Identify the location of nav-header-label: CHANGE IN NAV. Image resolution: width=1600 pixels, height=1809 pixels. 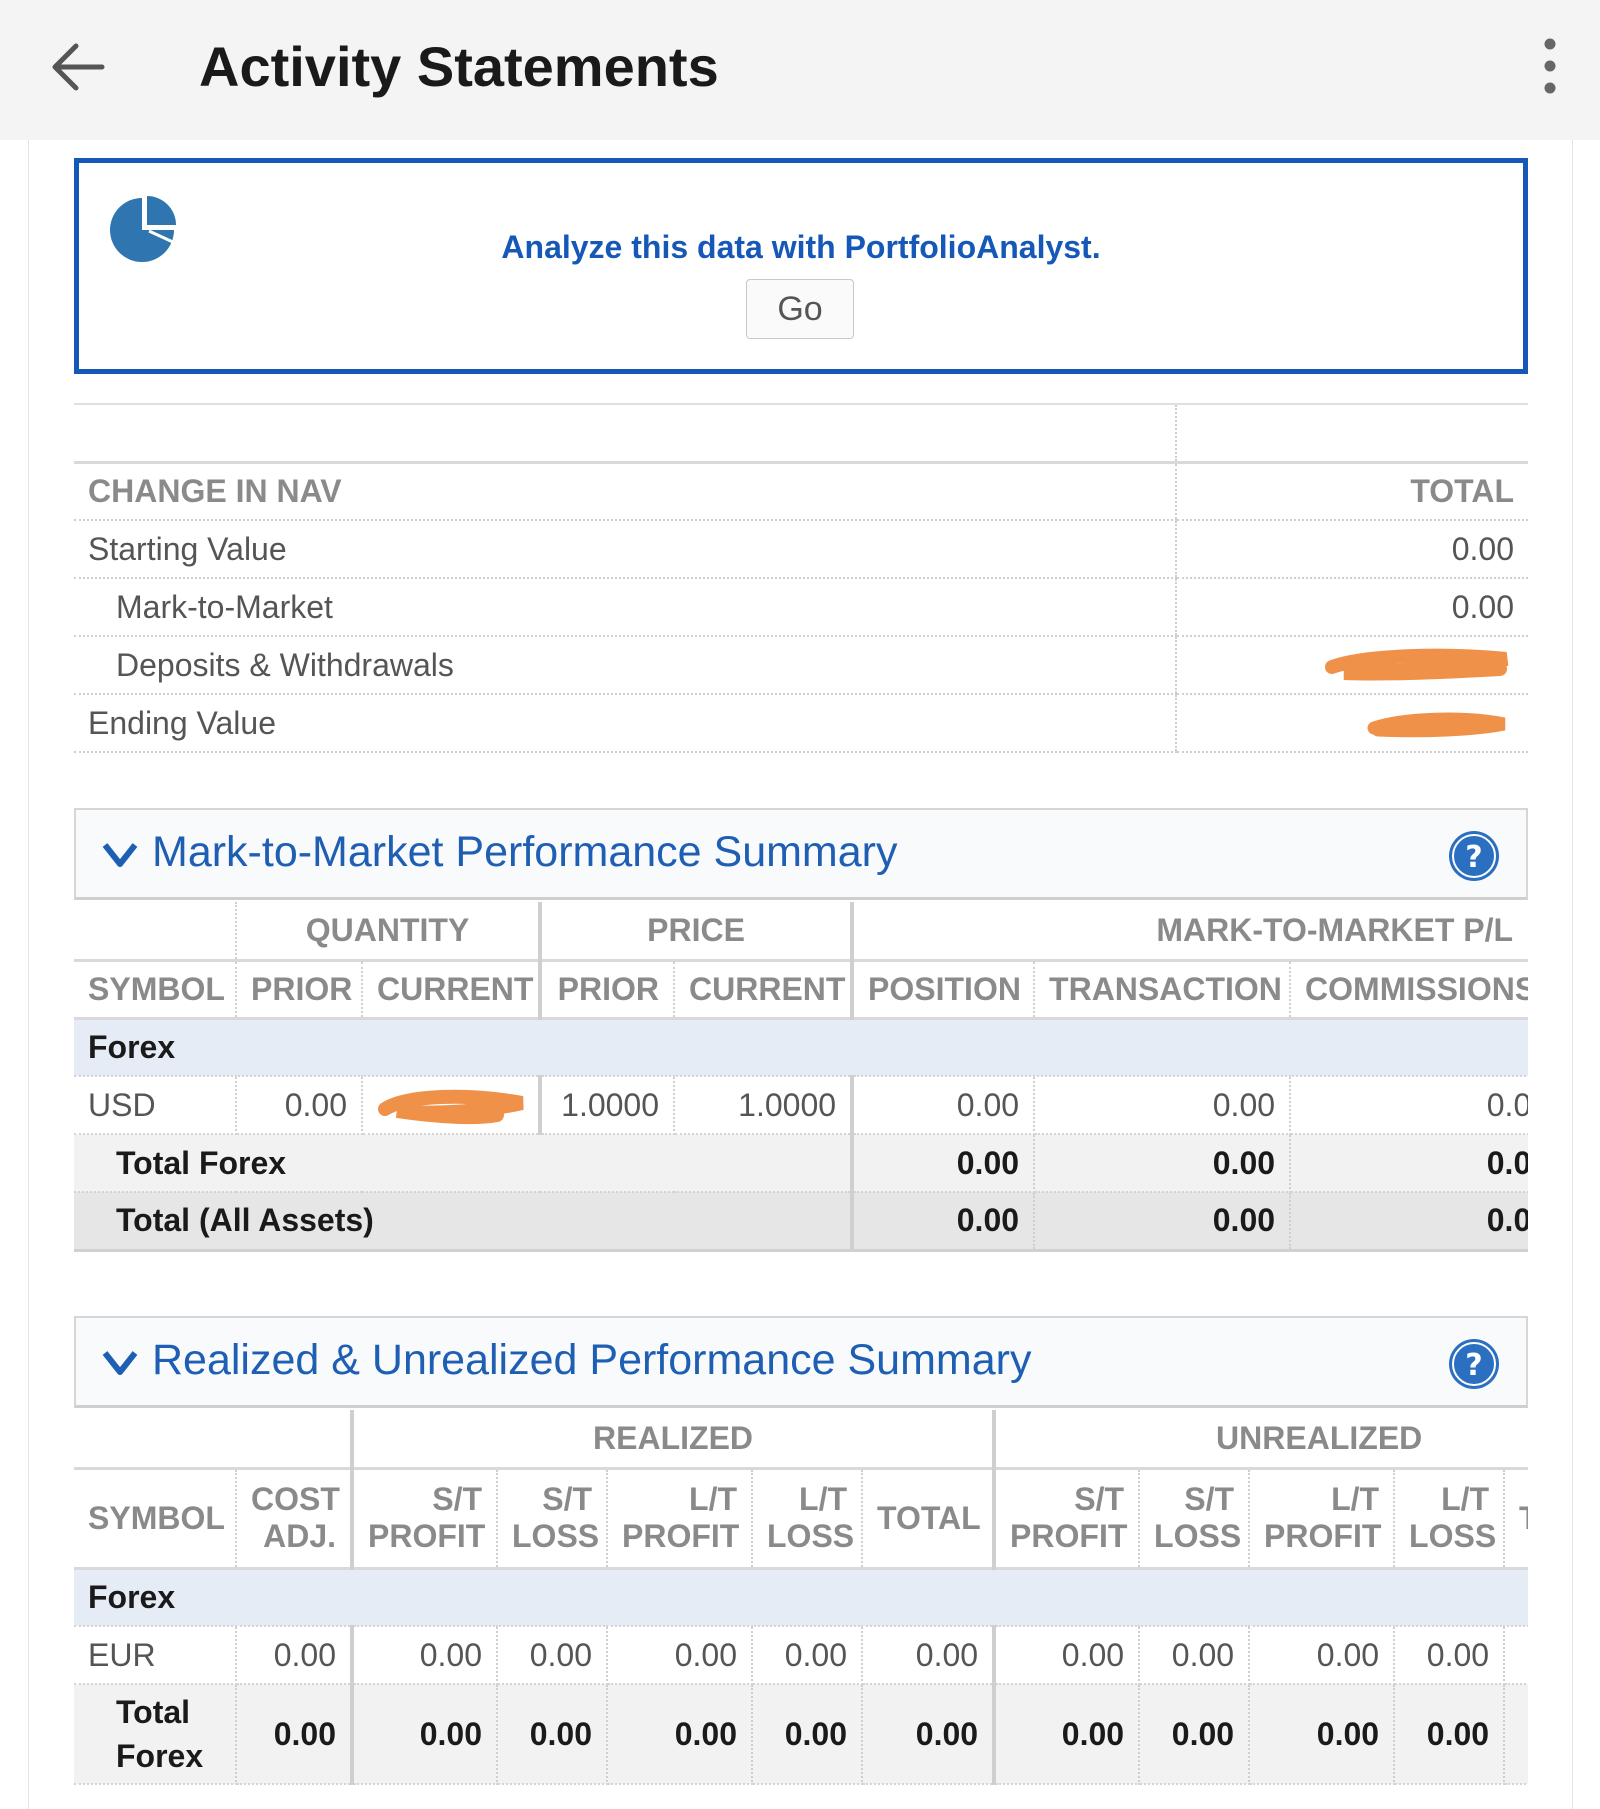
(625, 491).